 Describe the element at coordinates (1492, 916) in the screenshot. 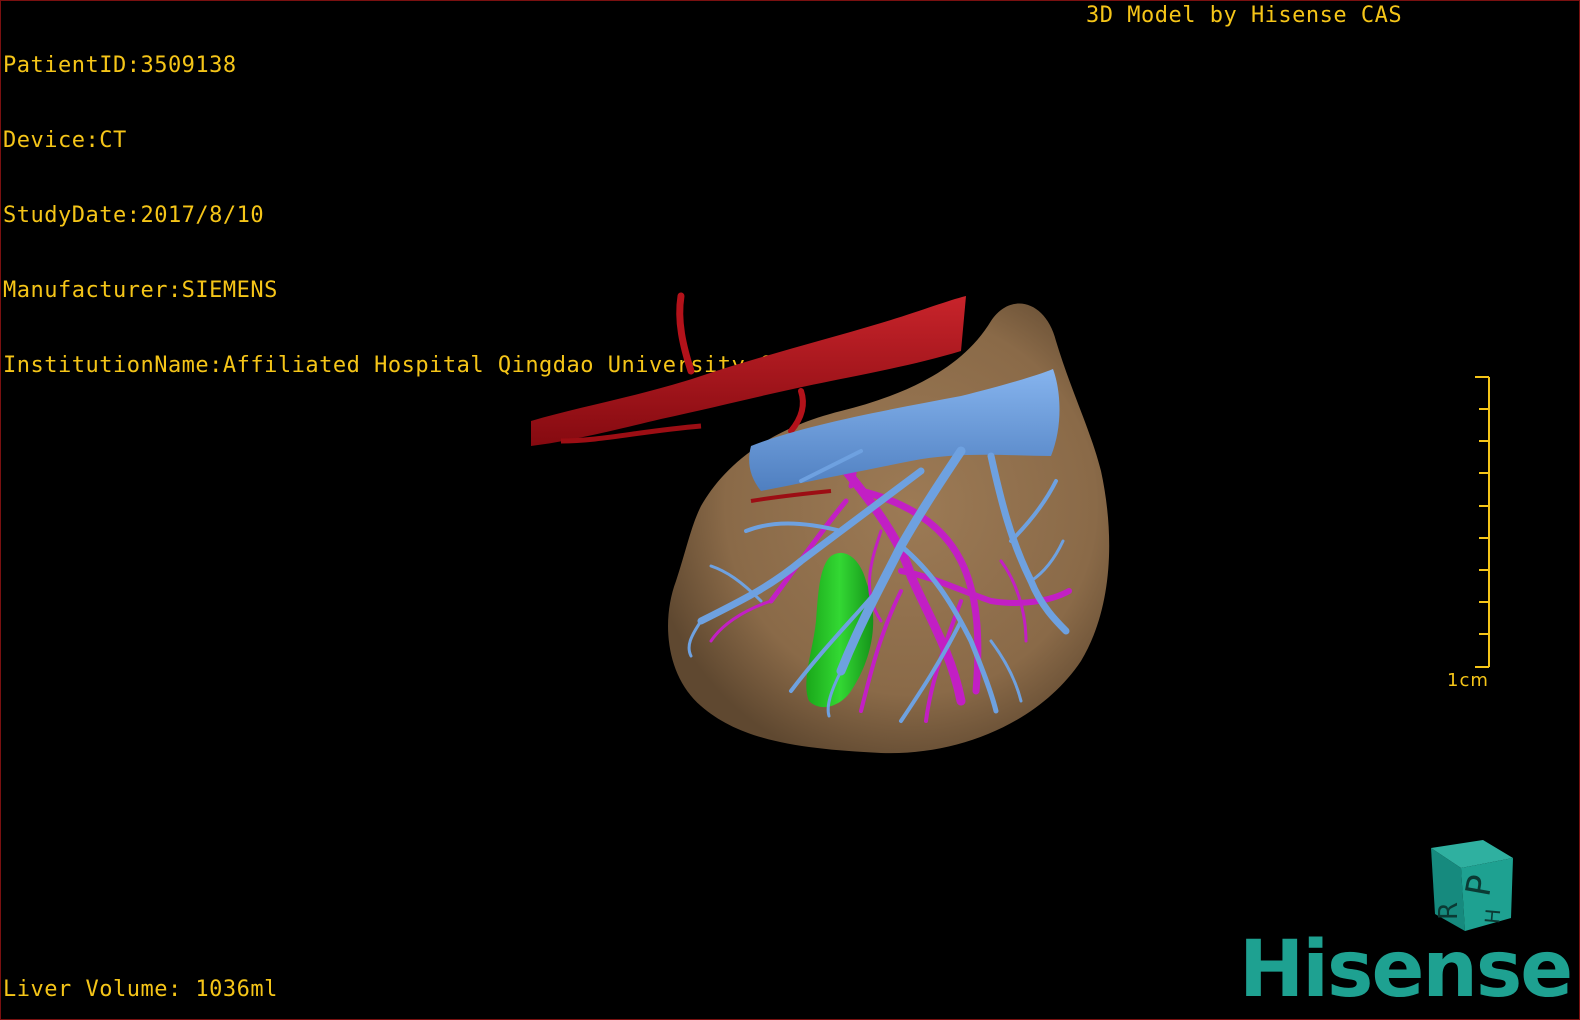

I see `cube-face-h: H` at that location.